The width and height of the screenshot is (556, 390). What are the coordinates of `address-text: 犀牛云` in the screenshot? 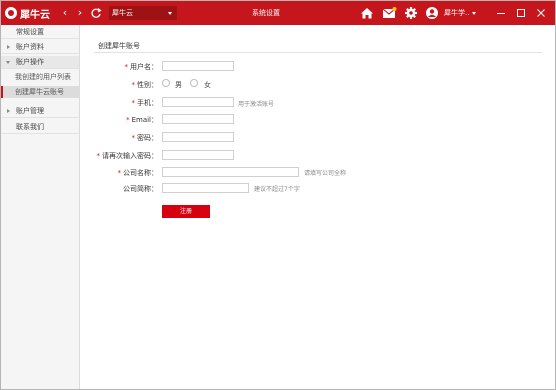 It's located at (122, 13).